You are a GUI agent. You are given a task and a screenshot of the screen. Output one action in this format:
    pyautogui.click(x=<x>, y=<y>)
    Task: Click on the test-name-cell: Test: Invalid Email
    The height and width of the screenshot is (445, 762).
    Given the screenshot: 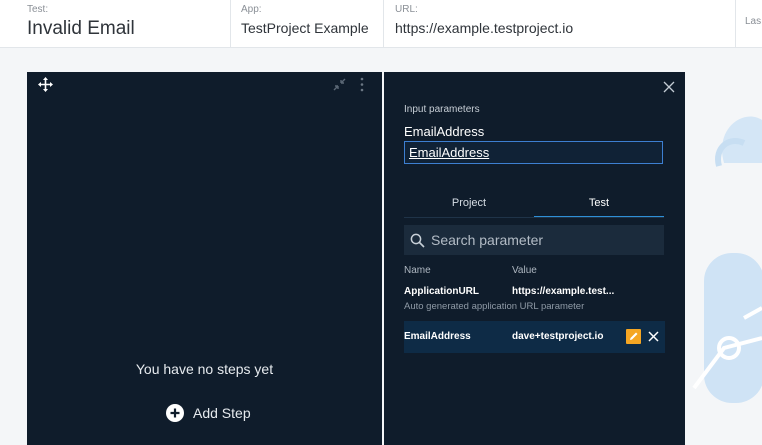 What is the action you would take?
    pyautogui.click(x=127, y=23)
    